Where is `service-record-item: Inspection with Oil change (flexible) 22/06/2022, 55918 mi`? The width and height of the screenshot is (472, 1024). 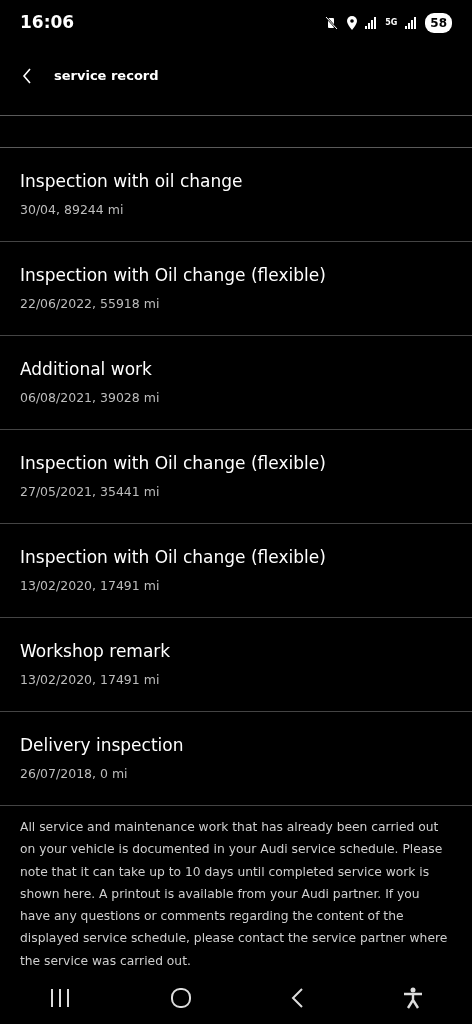 service-record-item: Inspection with Oil change (flexible) 22/06/2022, 55918 mi is located at coordinates (236, 289).